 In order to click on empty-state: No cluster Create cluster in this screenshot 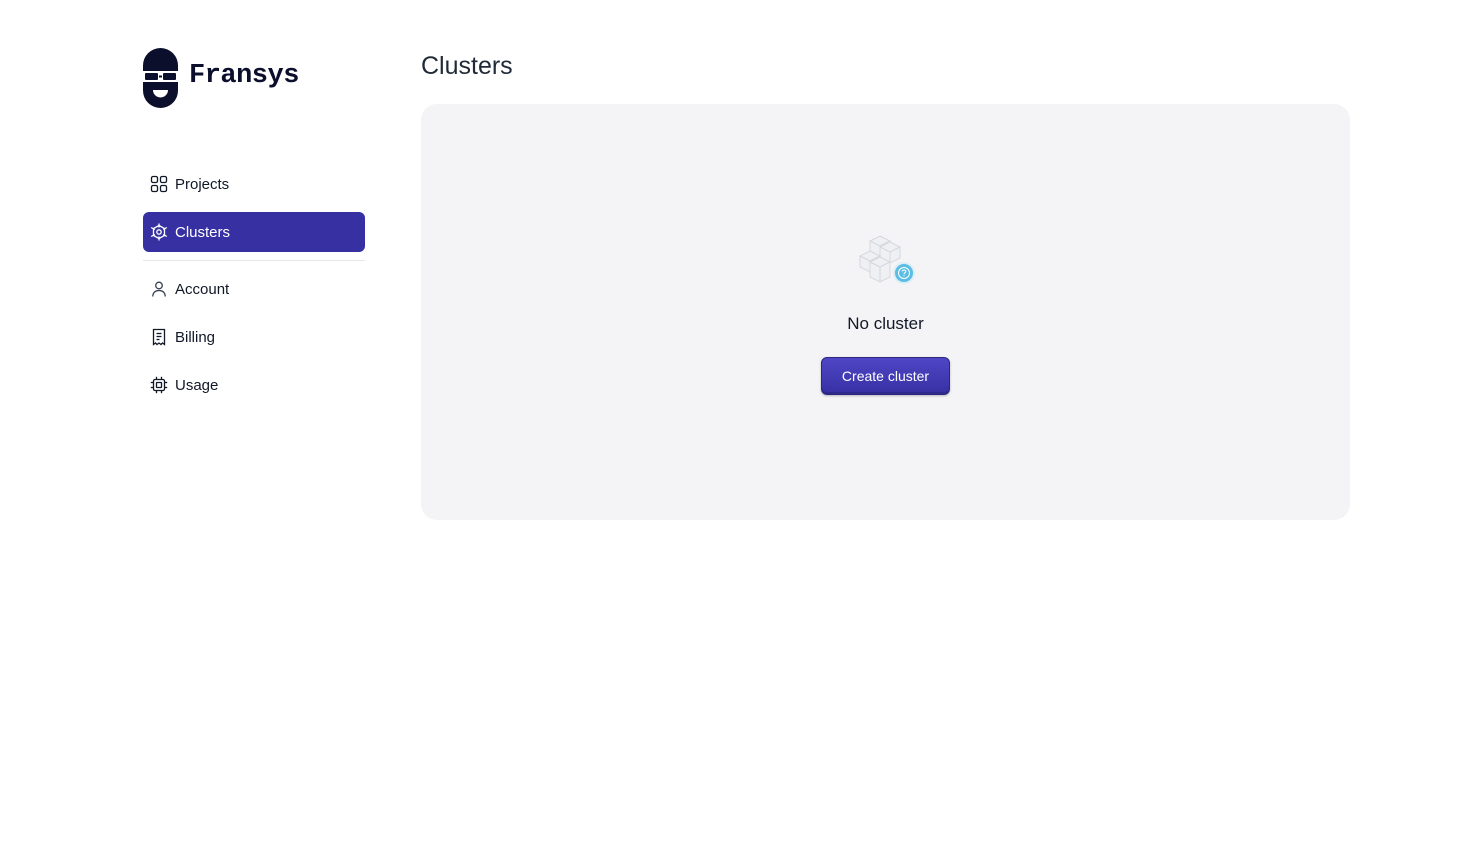, I will do `click(885, 313)`.